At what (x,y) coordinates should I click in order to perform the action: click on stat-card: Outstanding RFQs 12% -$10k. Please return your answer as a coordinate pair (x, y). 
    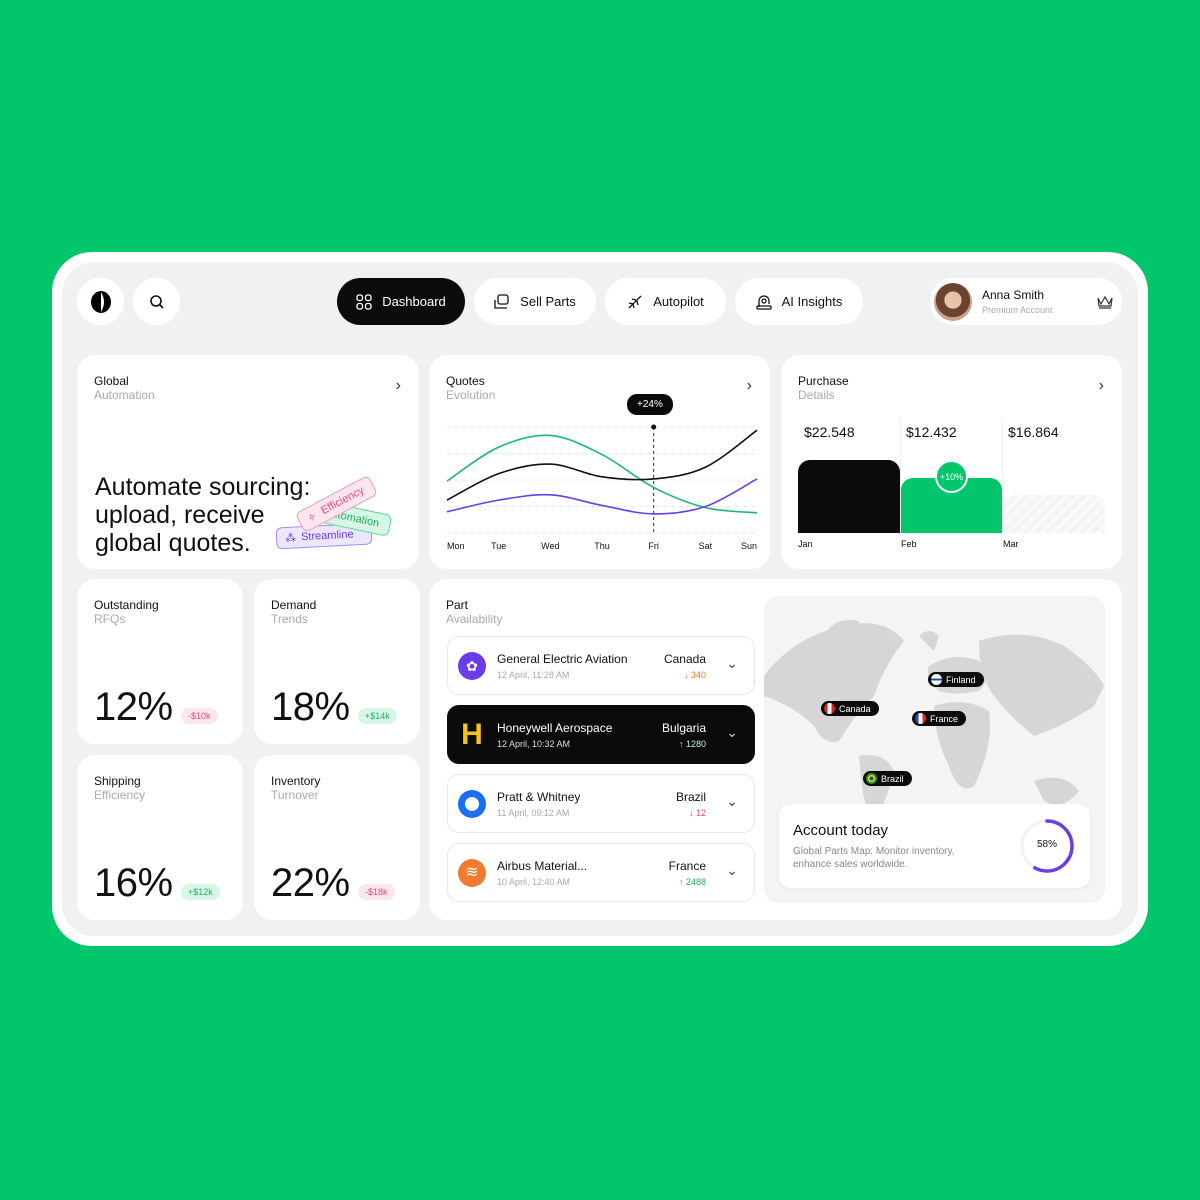
    Looking at the image, I should click on (160, 661).